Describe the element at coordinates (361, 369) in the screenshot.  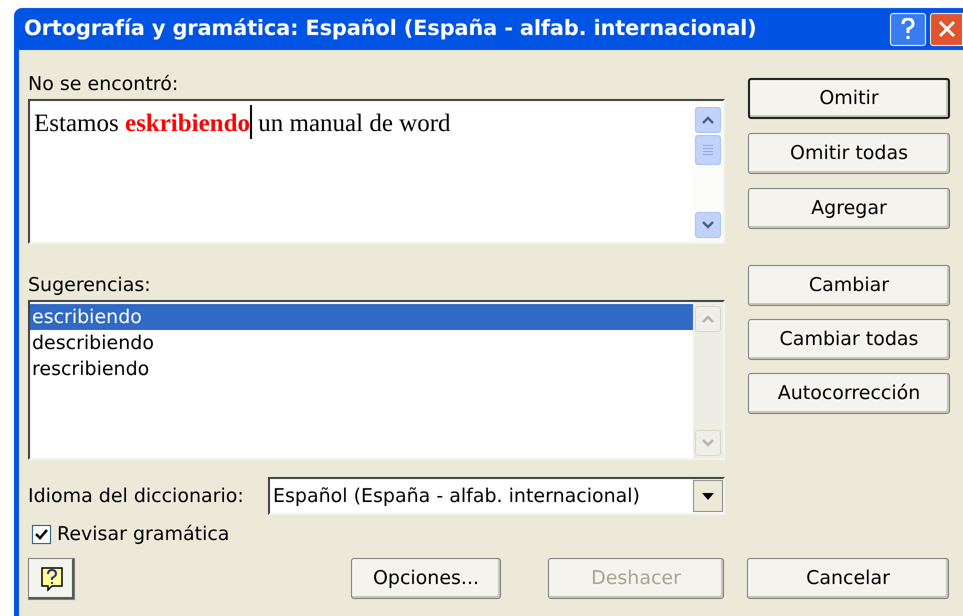
I see `suggestion-item: rescribiendo` at that location.